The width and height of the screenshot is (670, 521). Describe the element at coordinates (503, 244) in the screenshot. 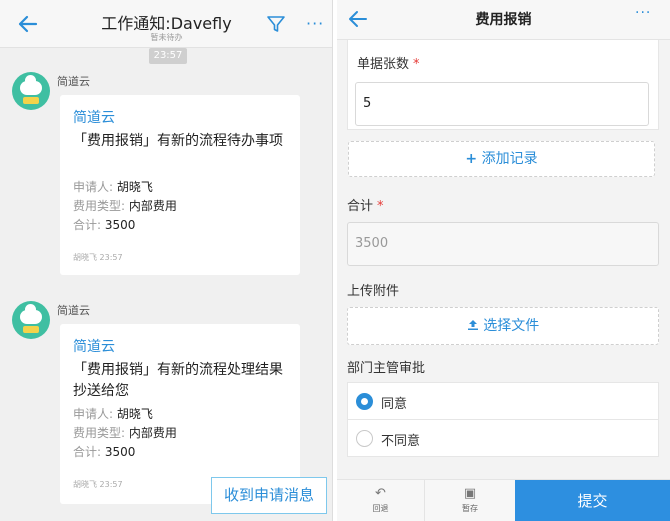

I see `total-input: 3500` at that location.